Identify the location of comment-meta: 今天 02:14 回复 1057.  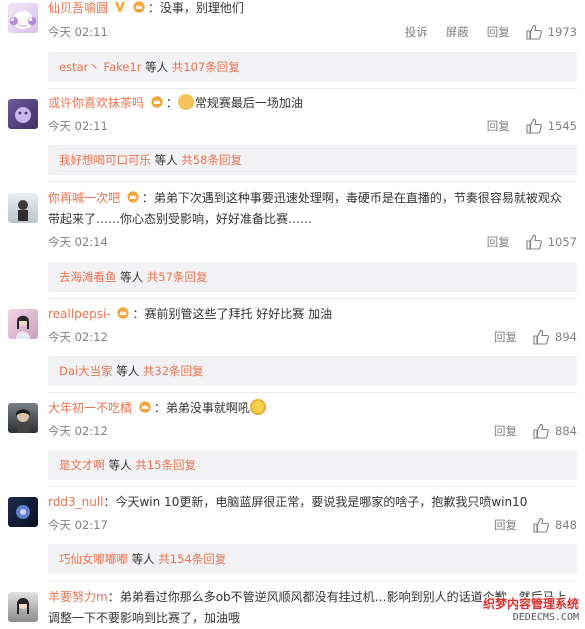
(312, 242).